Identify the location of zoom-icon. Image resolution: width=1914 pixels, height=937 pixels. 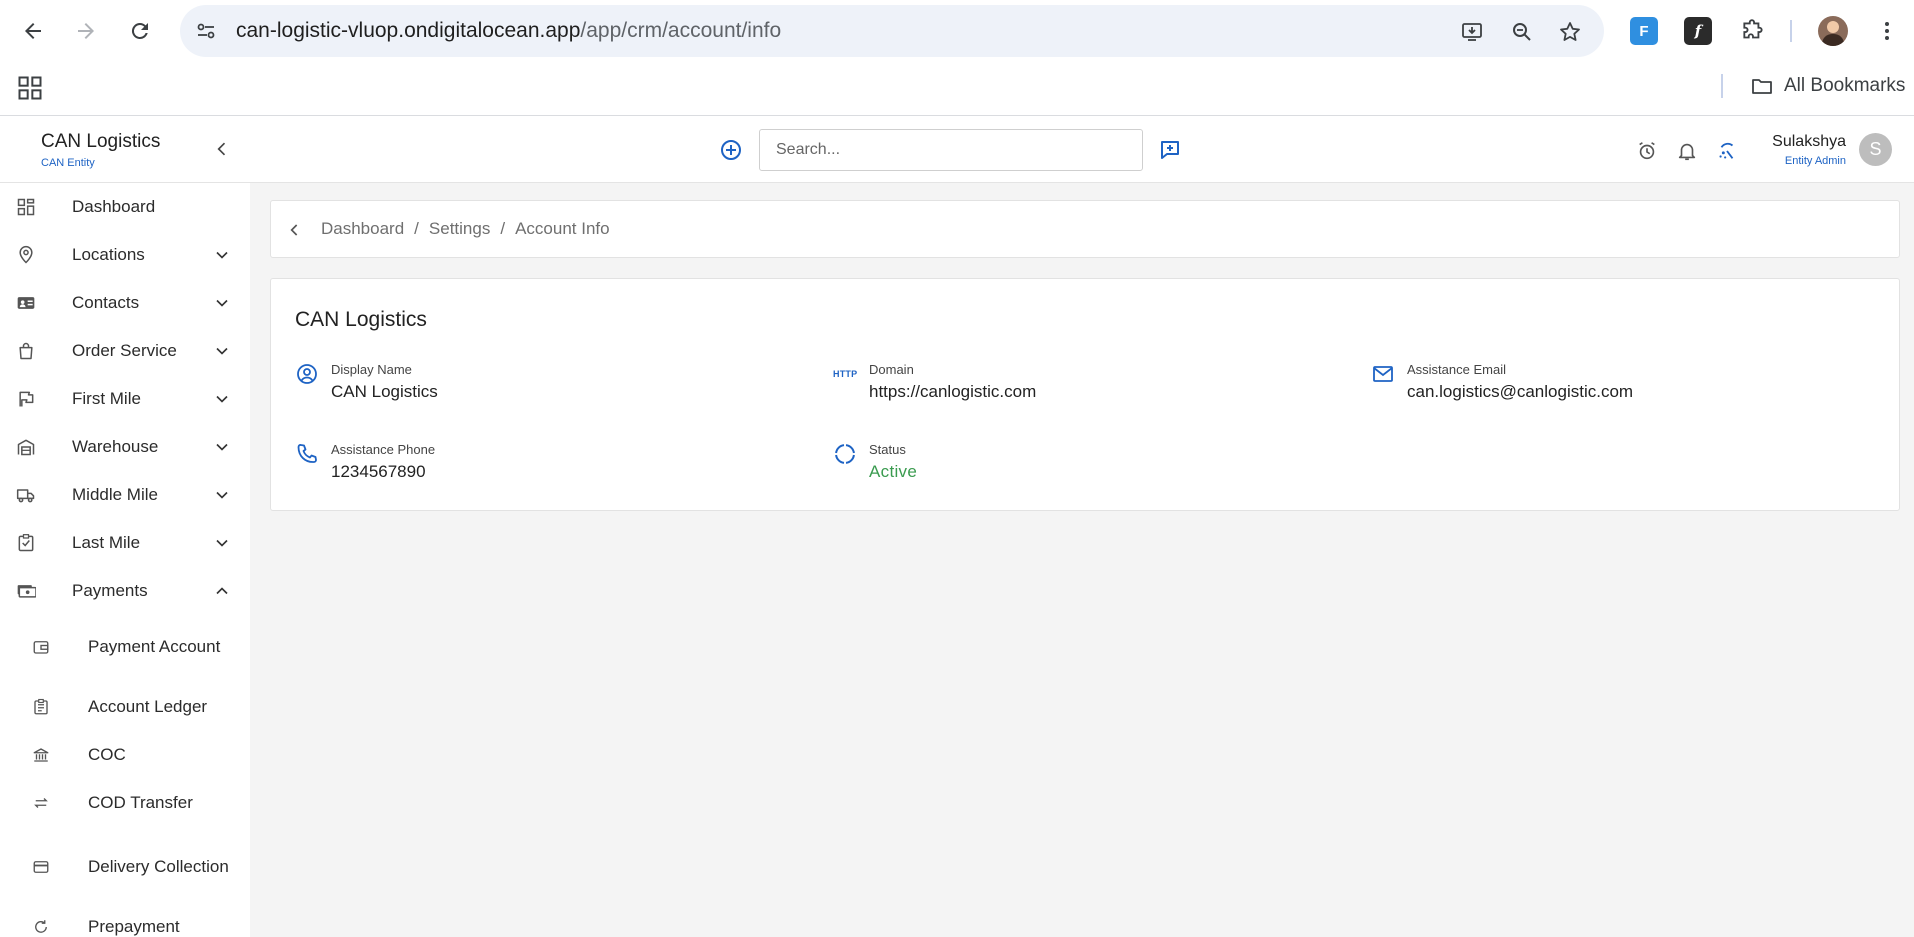
(1522, 32).